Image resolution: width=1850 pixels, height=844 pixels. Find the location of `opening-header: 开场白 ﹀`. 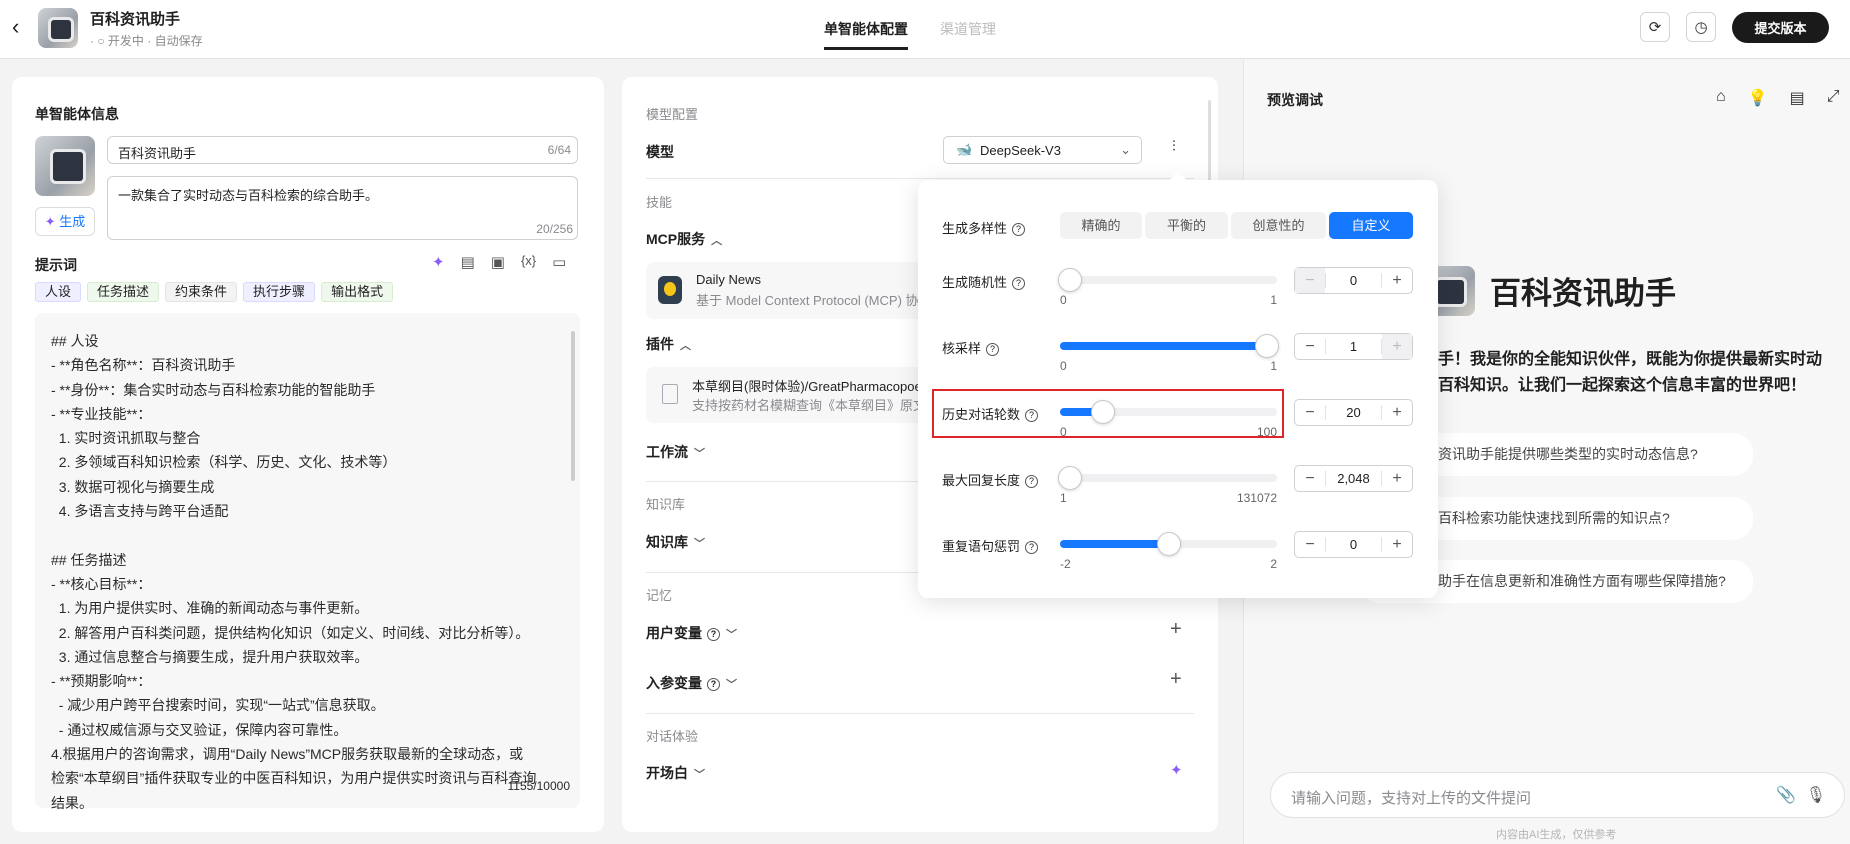

opening-header: 开场白 ﹀ is located at coordinates (675, 773).